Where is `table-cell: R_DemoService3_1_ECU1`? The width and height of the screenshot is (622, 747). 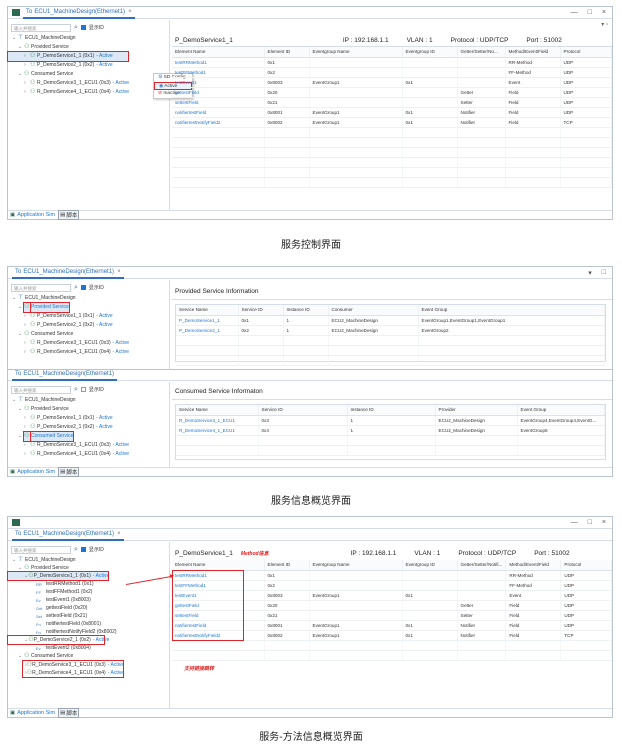 table-cell: R_DemoService3_1_ECU1 is located at coordinates (217, 420).